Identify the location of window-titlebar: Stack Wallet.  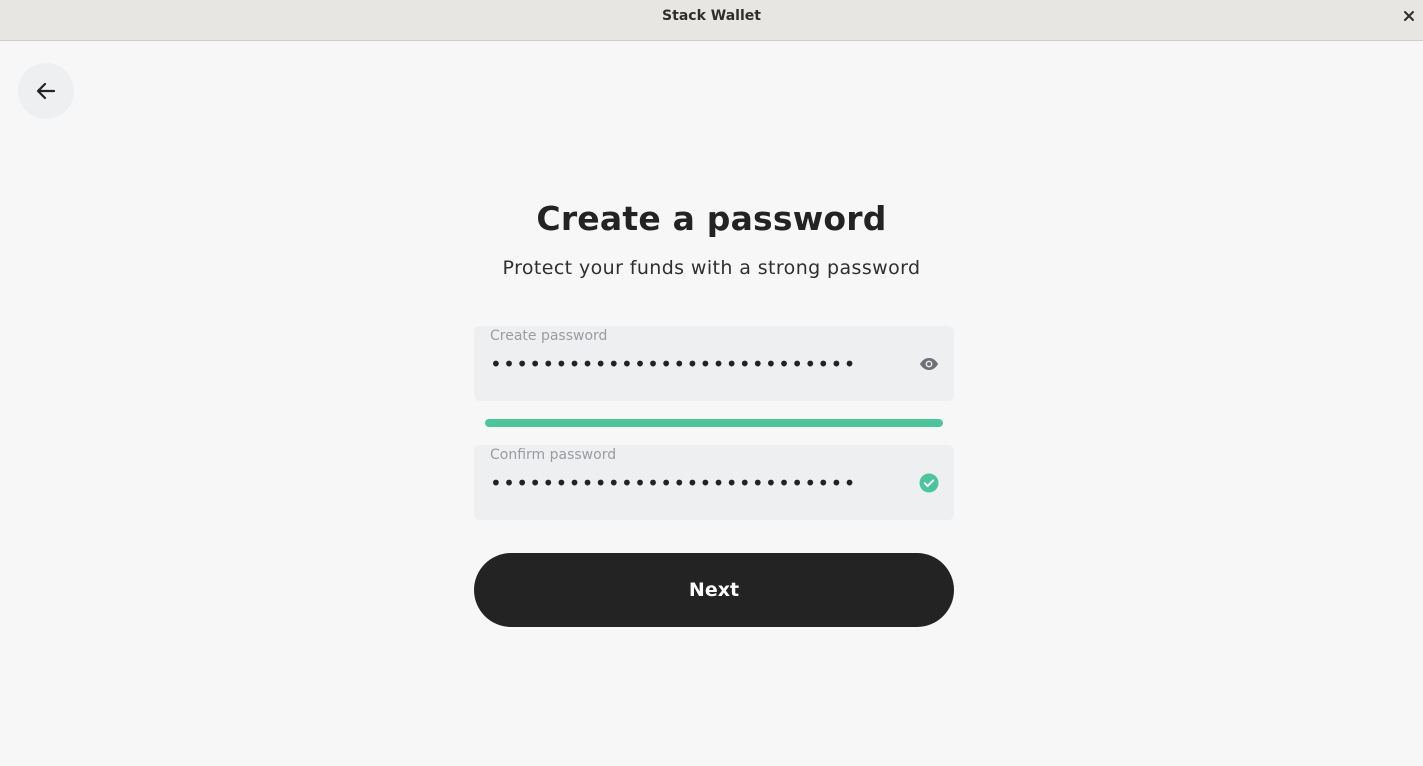
(711, 20).